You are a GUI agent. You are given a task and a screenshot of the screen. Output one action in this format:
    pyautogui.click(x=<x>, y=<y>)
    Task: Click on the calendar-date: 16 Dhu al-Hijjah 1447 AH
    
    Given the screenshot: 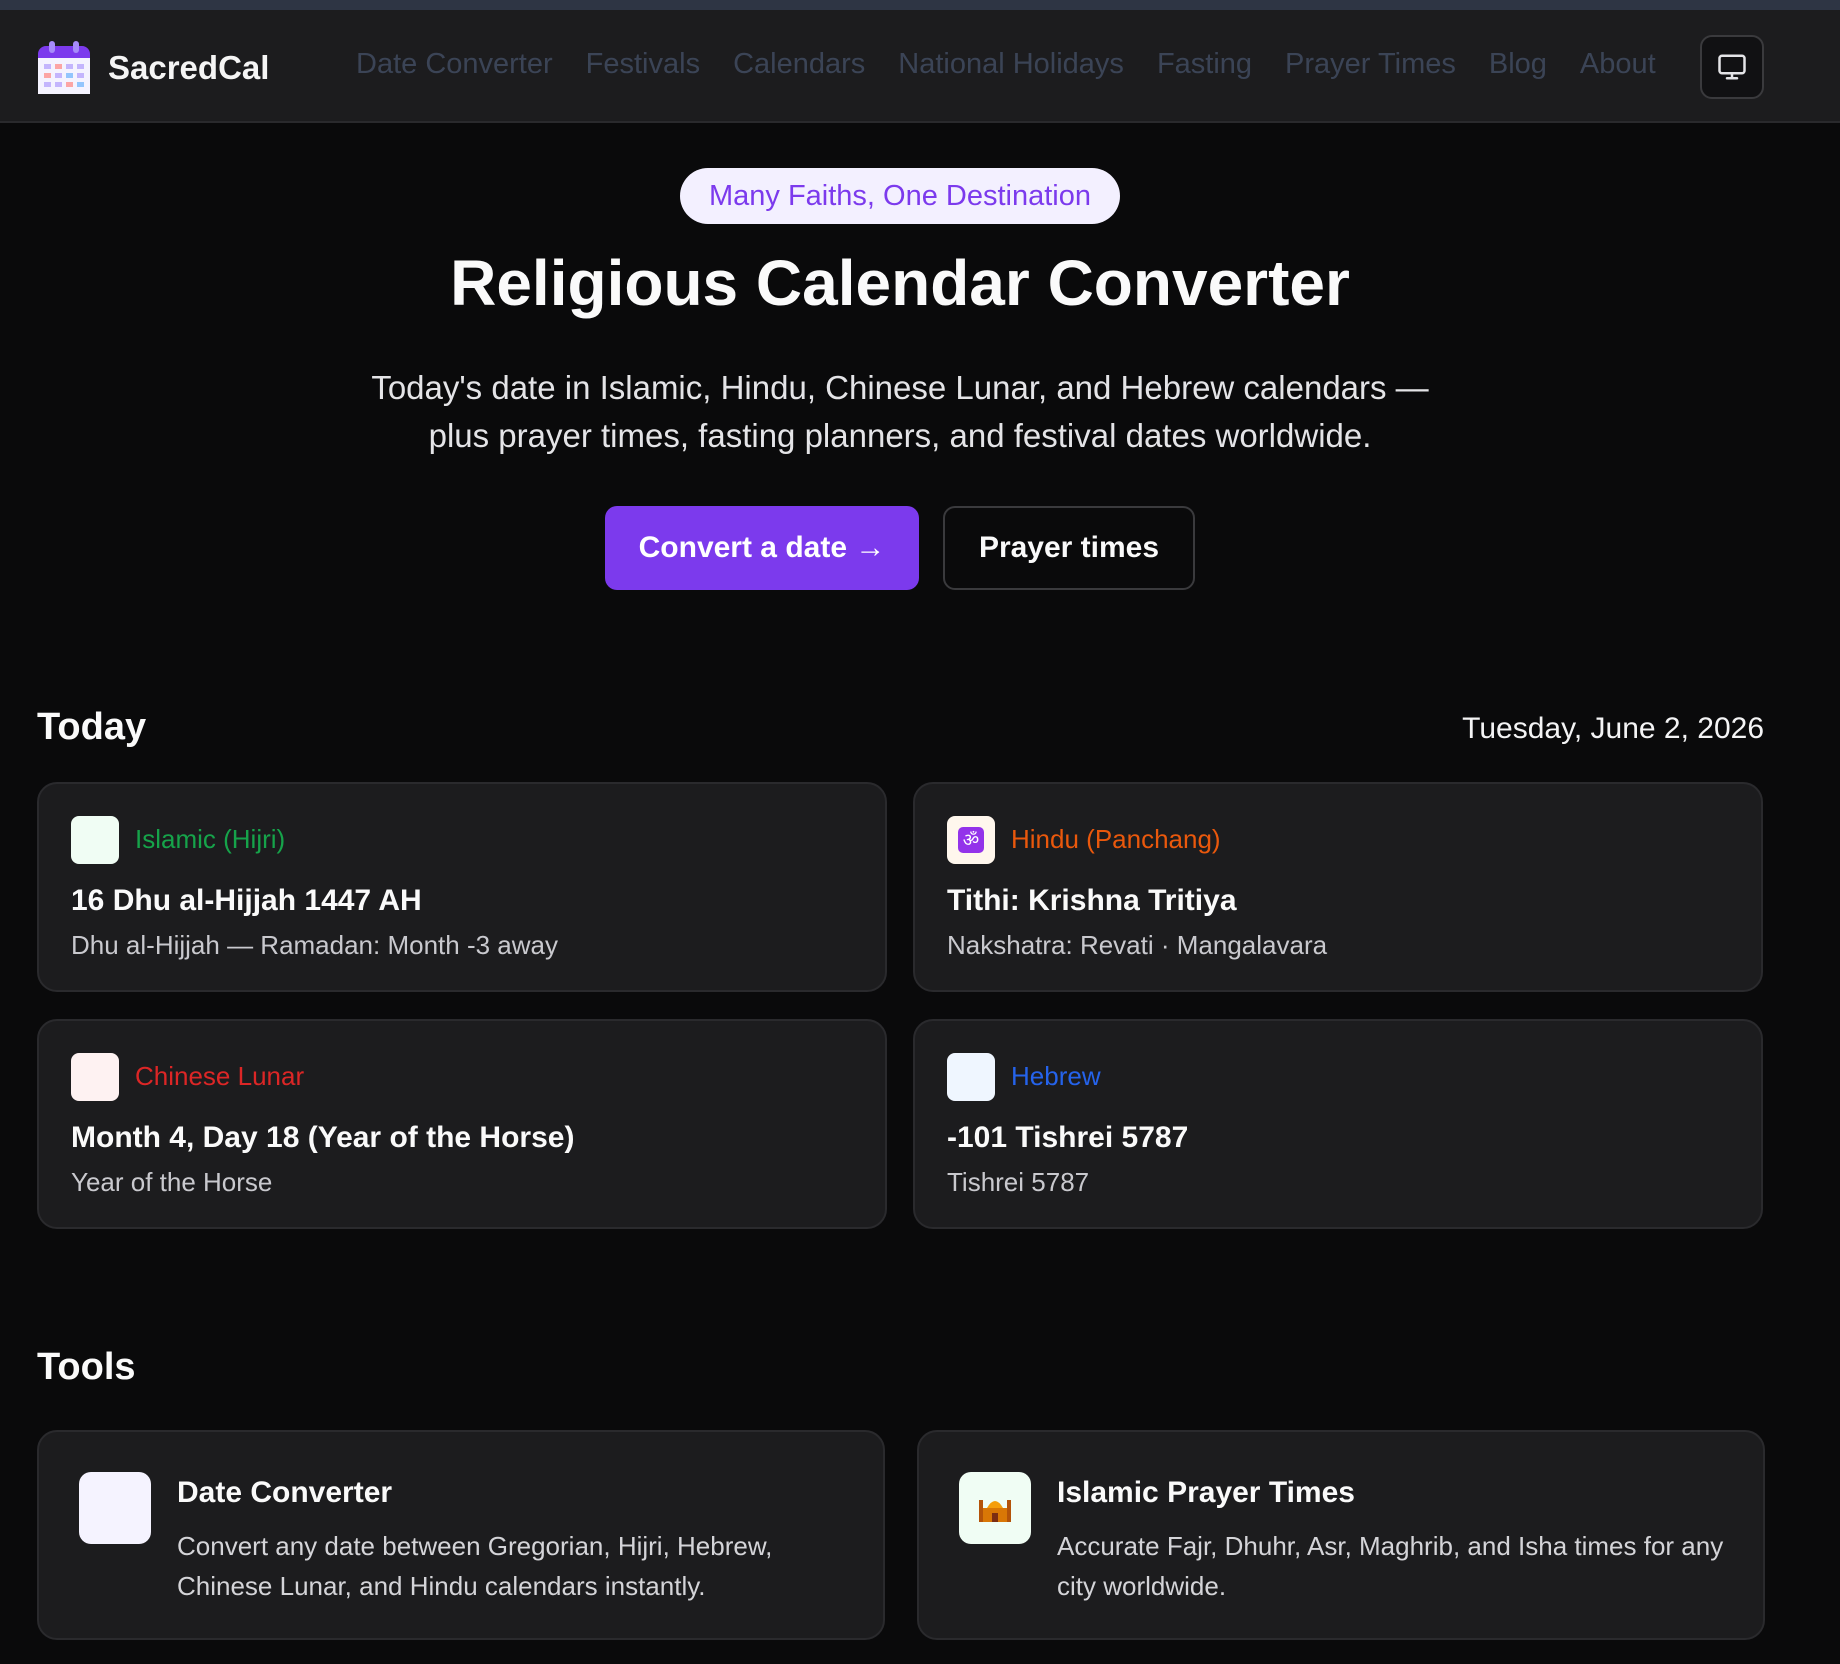 What is the action you would take?
    pyautogui.click(x=246, y=900)
    